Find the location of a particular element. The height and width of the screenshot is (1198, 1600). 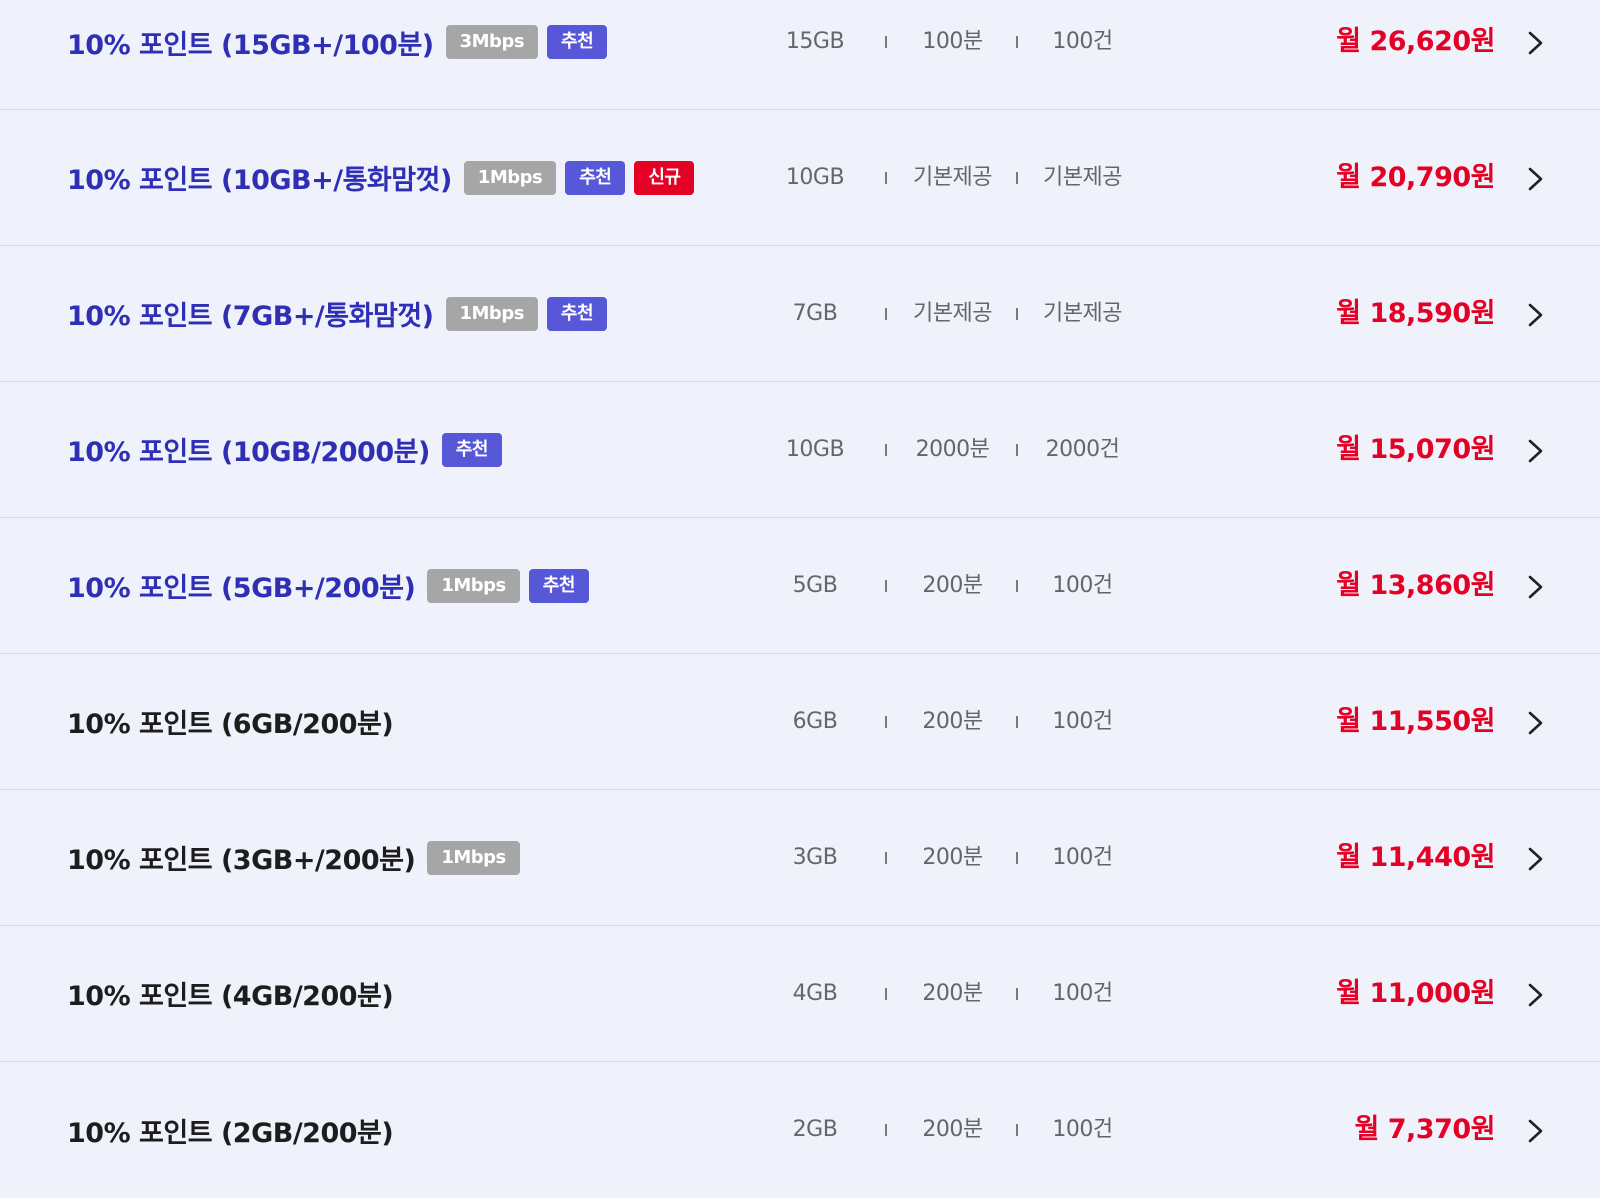

plan-name-area: 10% 포인트 (6GB/200분) is located at coordinates (230, 722).